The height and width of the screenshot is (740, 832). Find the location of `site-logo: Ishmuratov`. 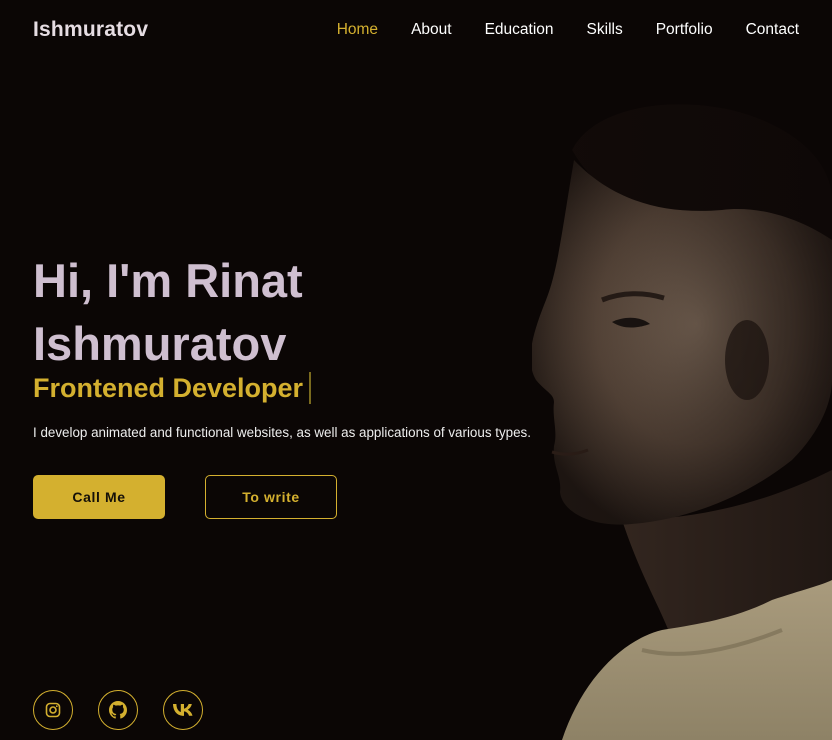

site-logo: Ishmuratov is located at coordinates (90, 30).